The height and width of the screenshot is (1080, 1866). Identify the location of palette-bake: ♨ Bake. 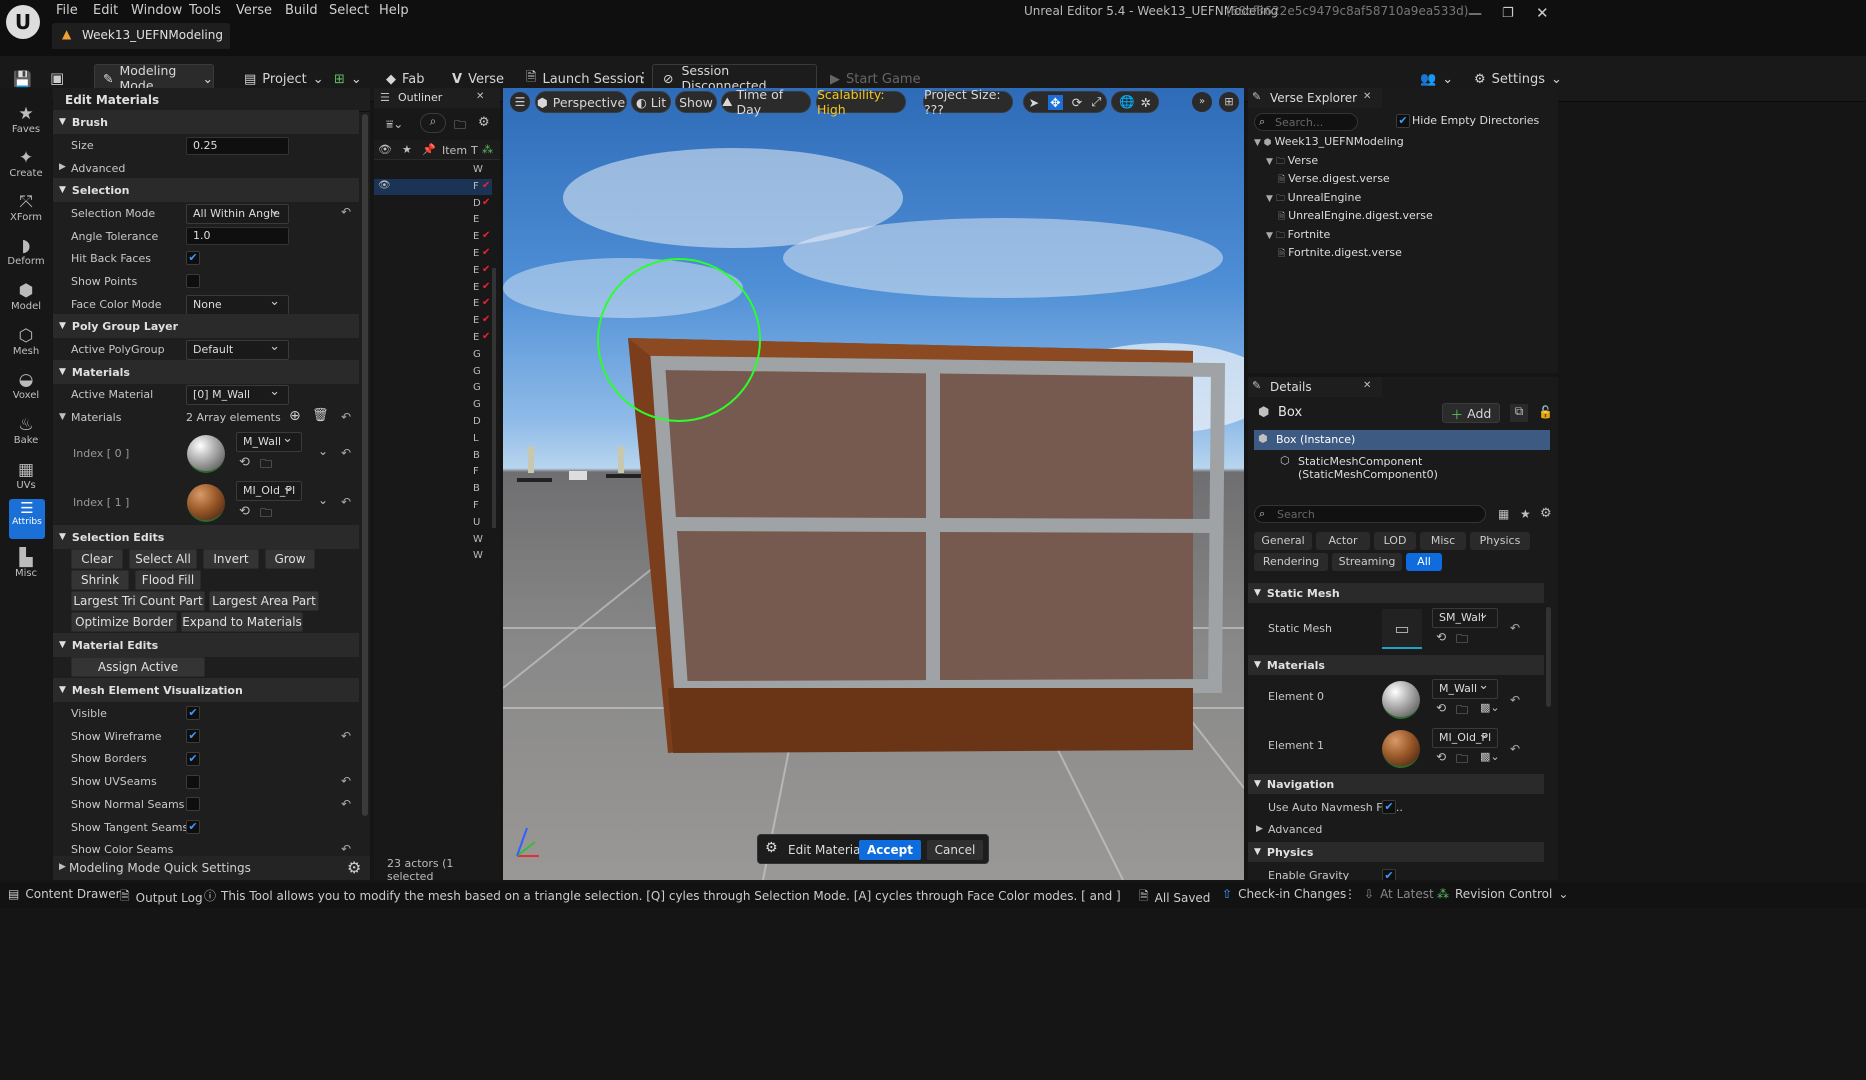
(26, 437).